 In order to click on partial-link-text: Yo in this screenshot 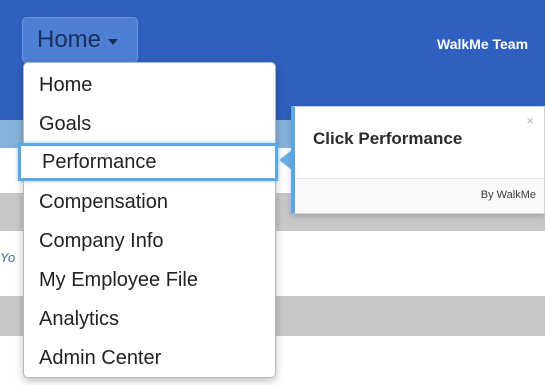, I will do `click(7, 257)`.